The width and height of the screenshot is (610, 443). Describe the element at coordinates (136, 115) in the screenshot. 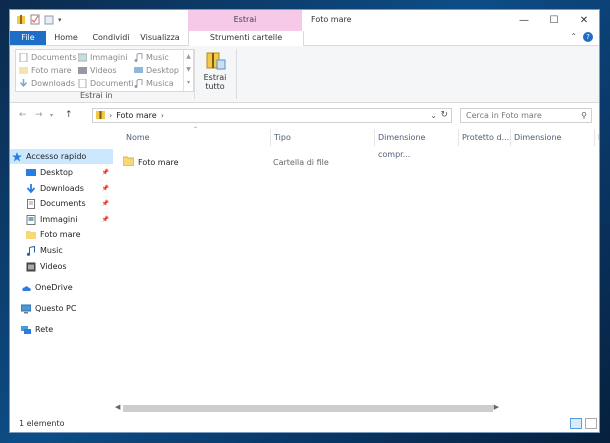

I see `breadcrumb-foto-mare: Foto mare` at that location.